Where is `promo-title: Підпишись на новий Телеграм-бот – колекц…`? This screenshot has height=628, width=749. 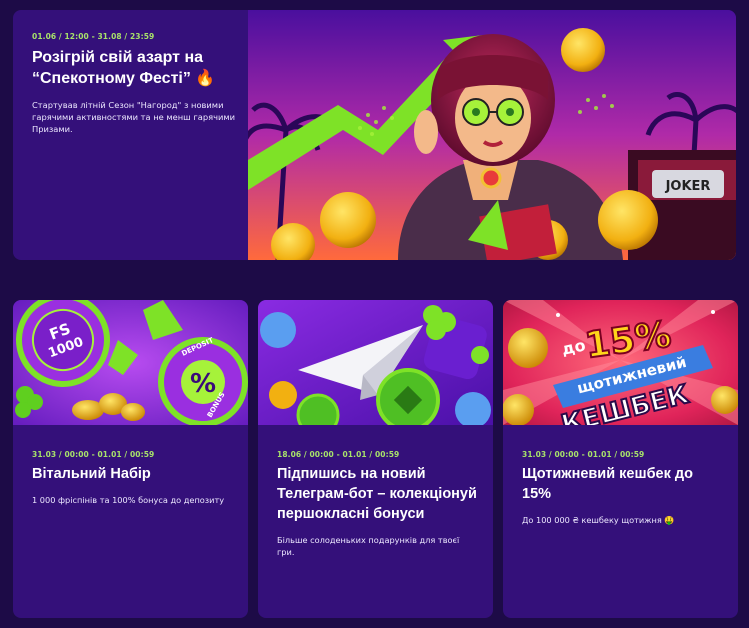 promo-title: Підпишись на новий Телеграм-бот – колекц… is located at coordinates (378, 494).